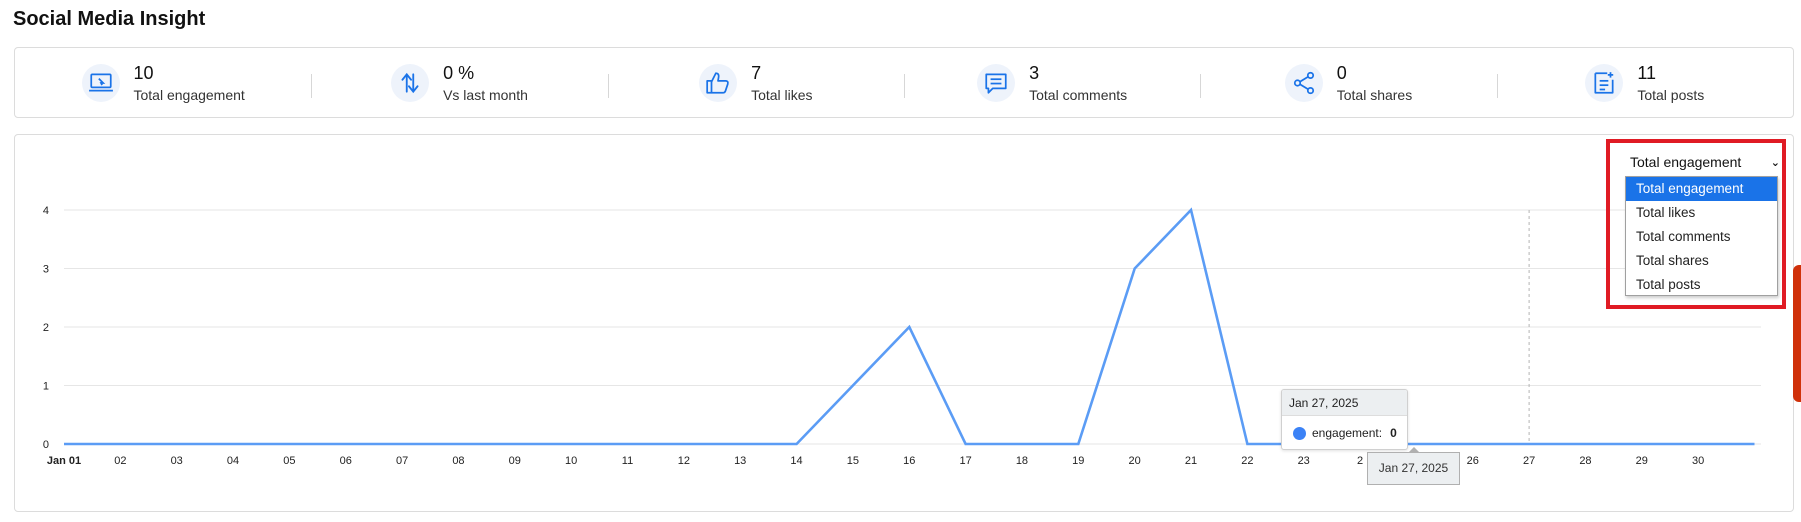 Image resolution: width=1801 pixels, height=522 pixels. I want to click on dropdown-option: Total comments, so click(1701, 237).